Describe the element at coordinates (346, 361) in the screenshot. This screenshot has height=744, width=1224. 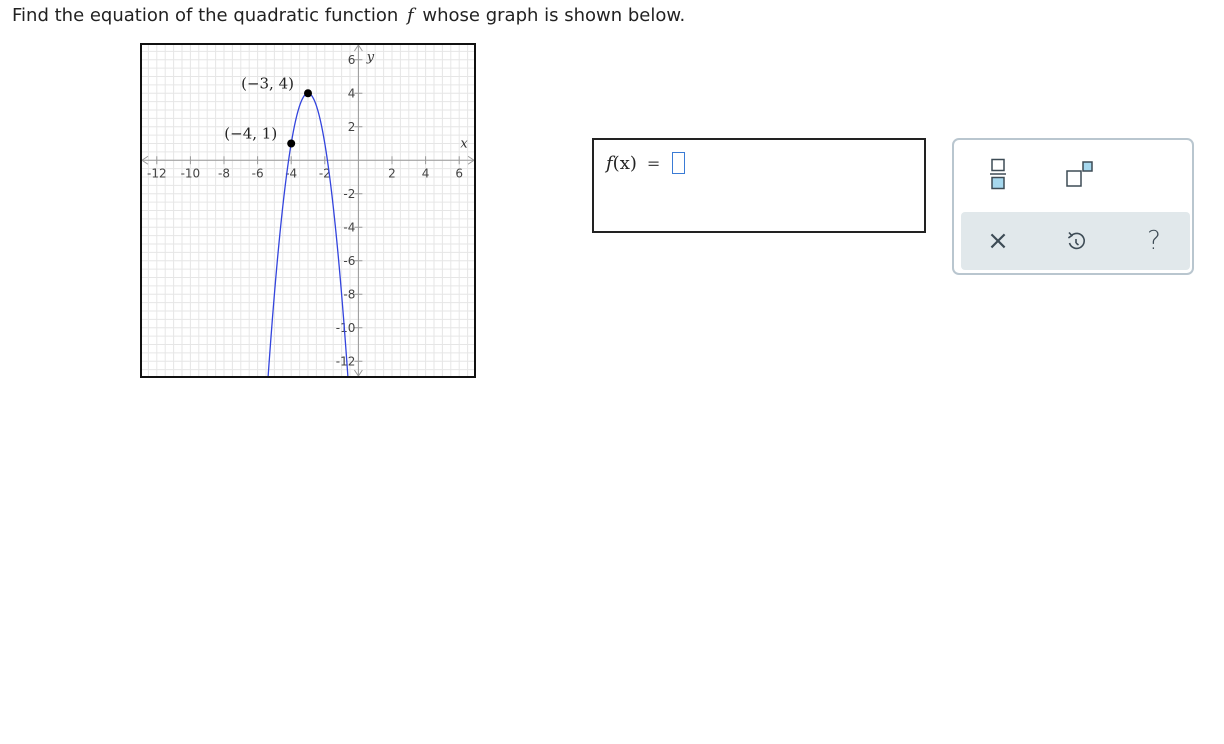
I see `y-tick-label: -12` at that location.